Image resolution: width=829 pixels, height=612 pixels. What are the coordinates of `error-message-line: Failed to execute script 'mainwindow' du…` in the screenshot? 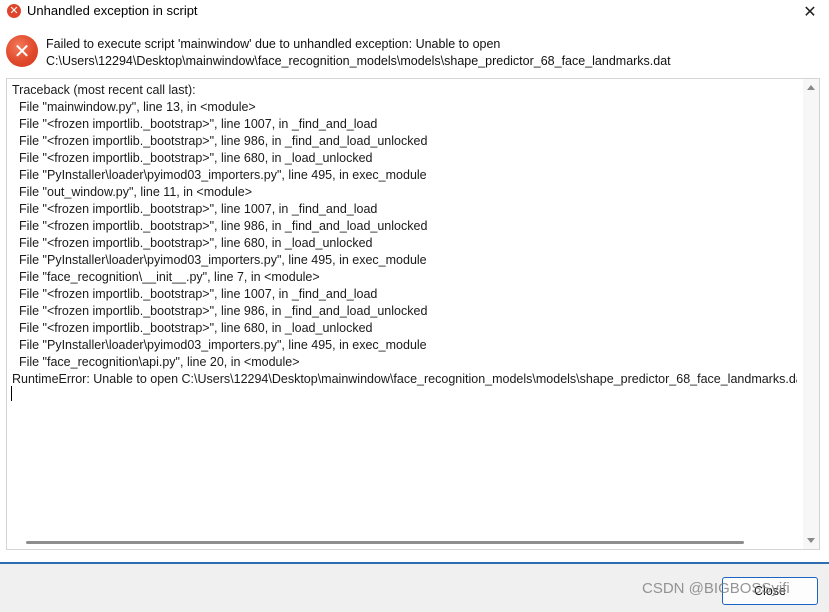 It's located at (273, 44).